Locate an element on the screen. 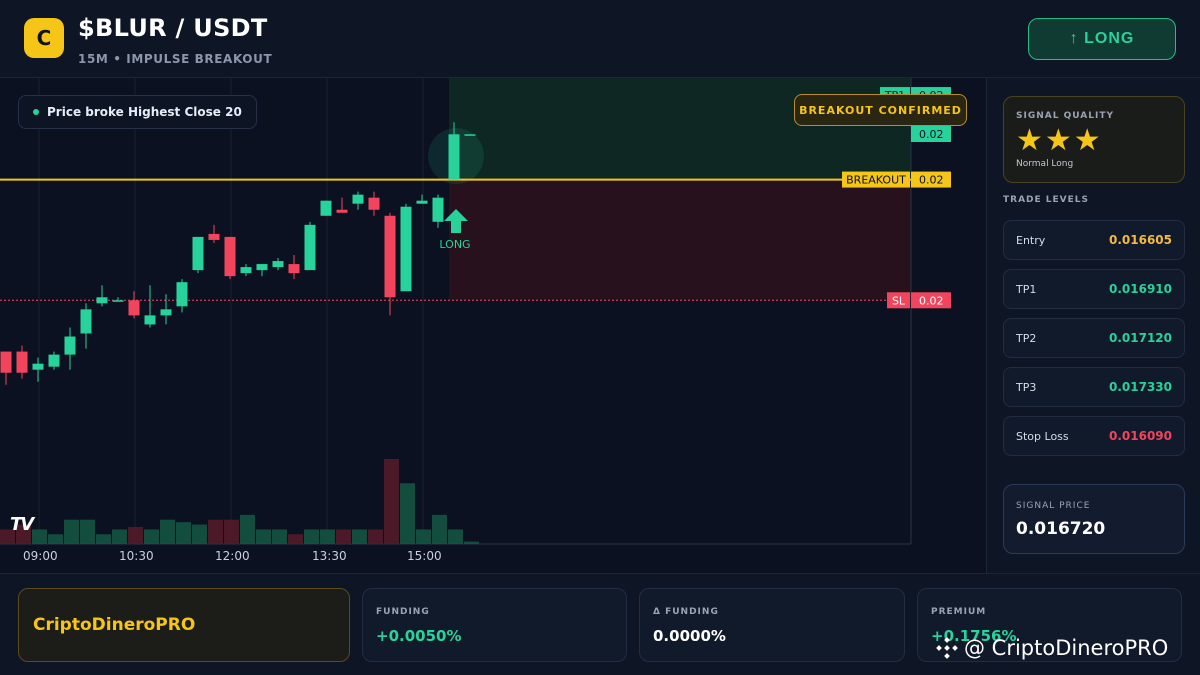 Image resolution: width=1200 pixels, height=675 pixels. signal-price-title: SIGNAL PRICE is located at coordinates (1053, 506).